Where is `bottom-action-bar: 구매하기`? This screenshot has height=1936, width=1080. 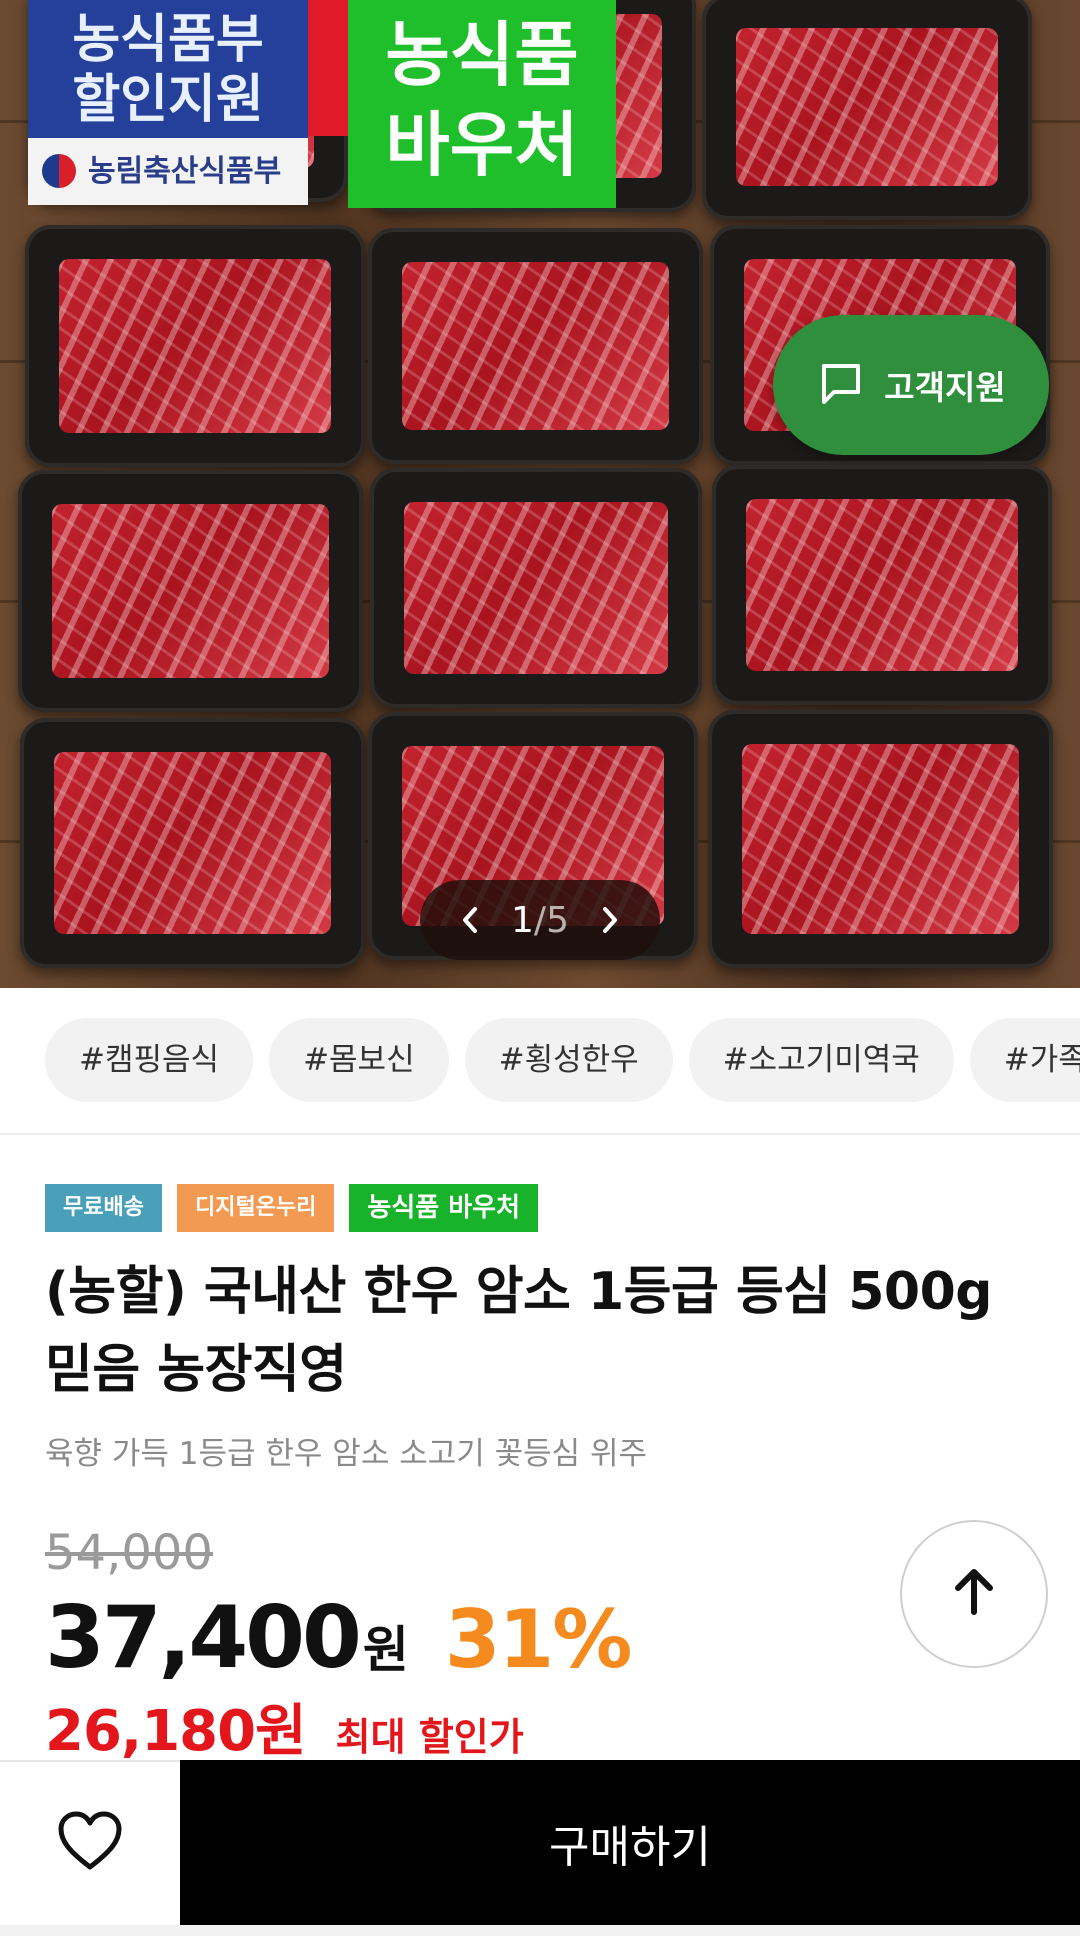 bottom-action-bar: 구매하기 is located at coordinates (540, 1848).